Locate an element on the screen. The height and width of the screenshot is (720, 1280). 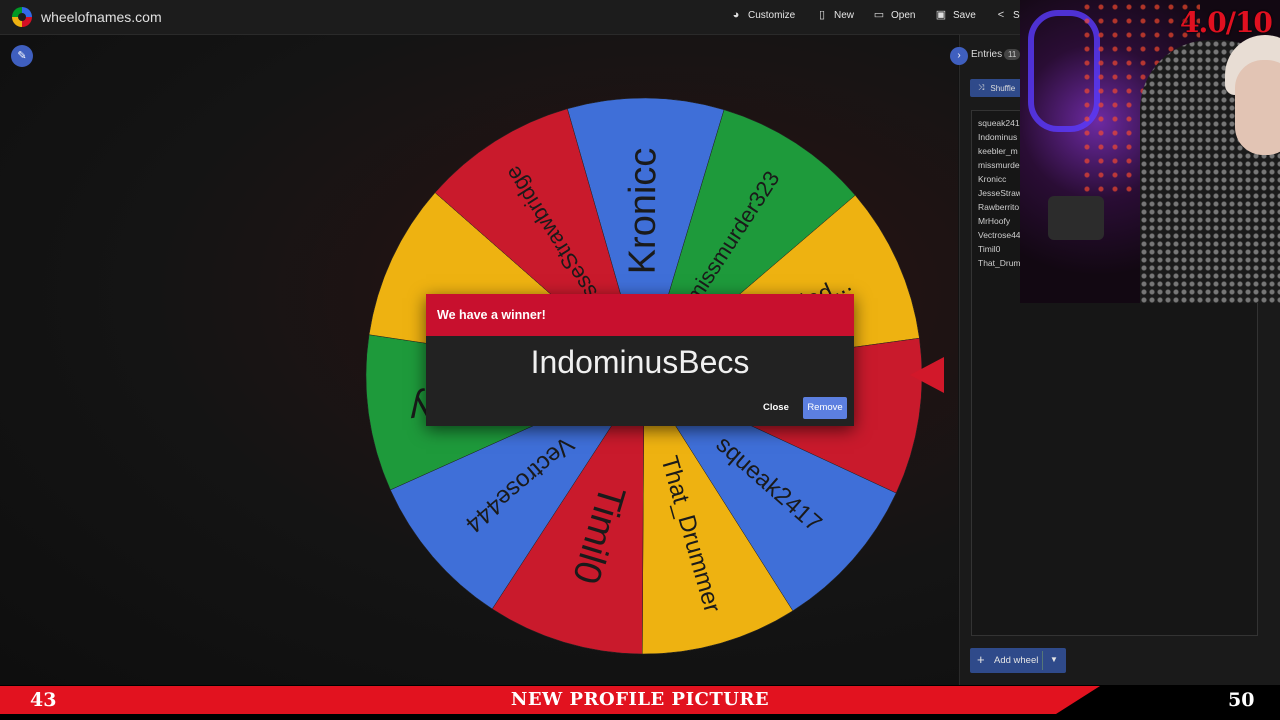
site-name: wheelofnames.com is located at coordinates (101, 17).